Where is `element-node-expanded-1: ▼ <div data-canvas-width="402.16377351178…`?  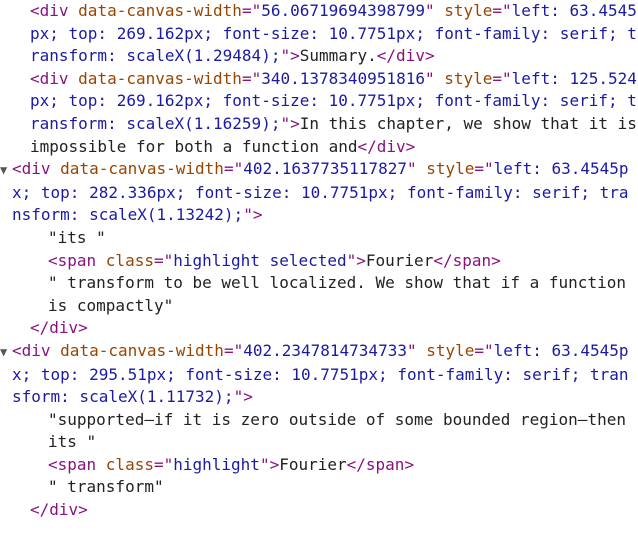 element-node-expanded-1: ▼ <div data-canvas-width="402.16377351178… is located at coordinates (319, 192).